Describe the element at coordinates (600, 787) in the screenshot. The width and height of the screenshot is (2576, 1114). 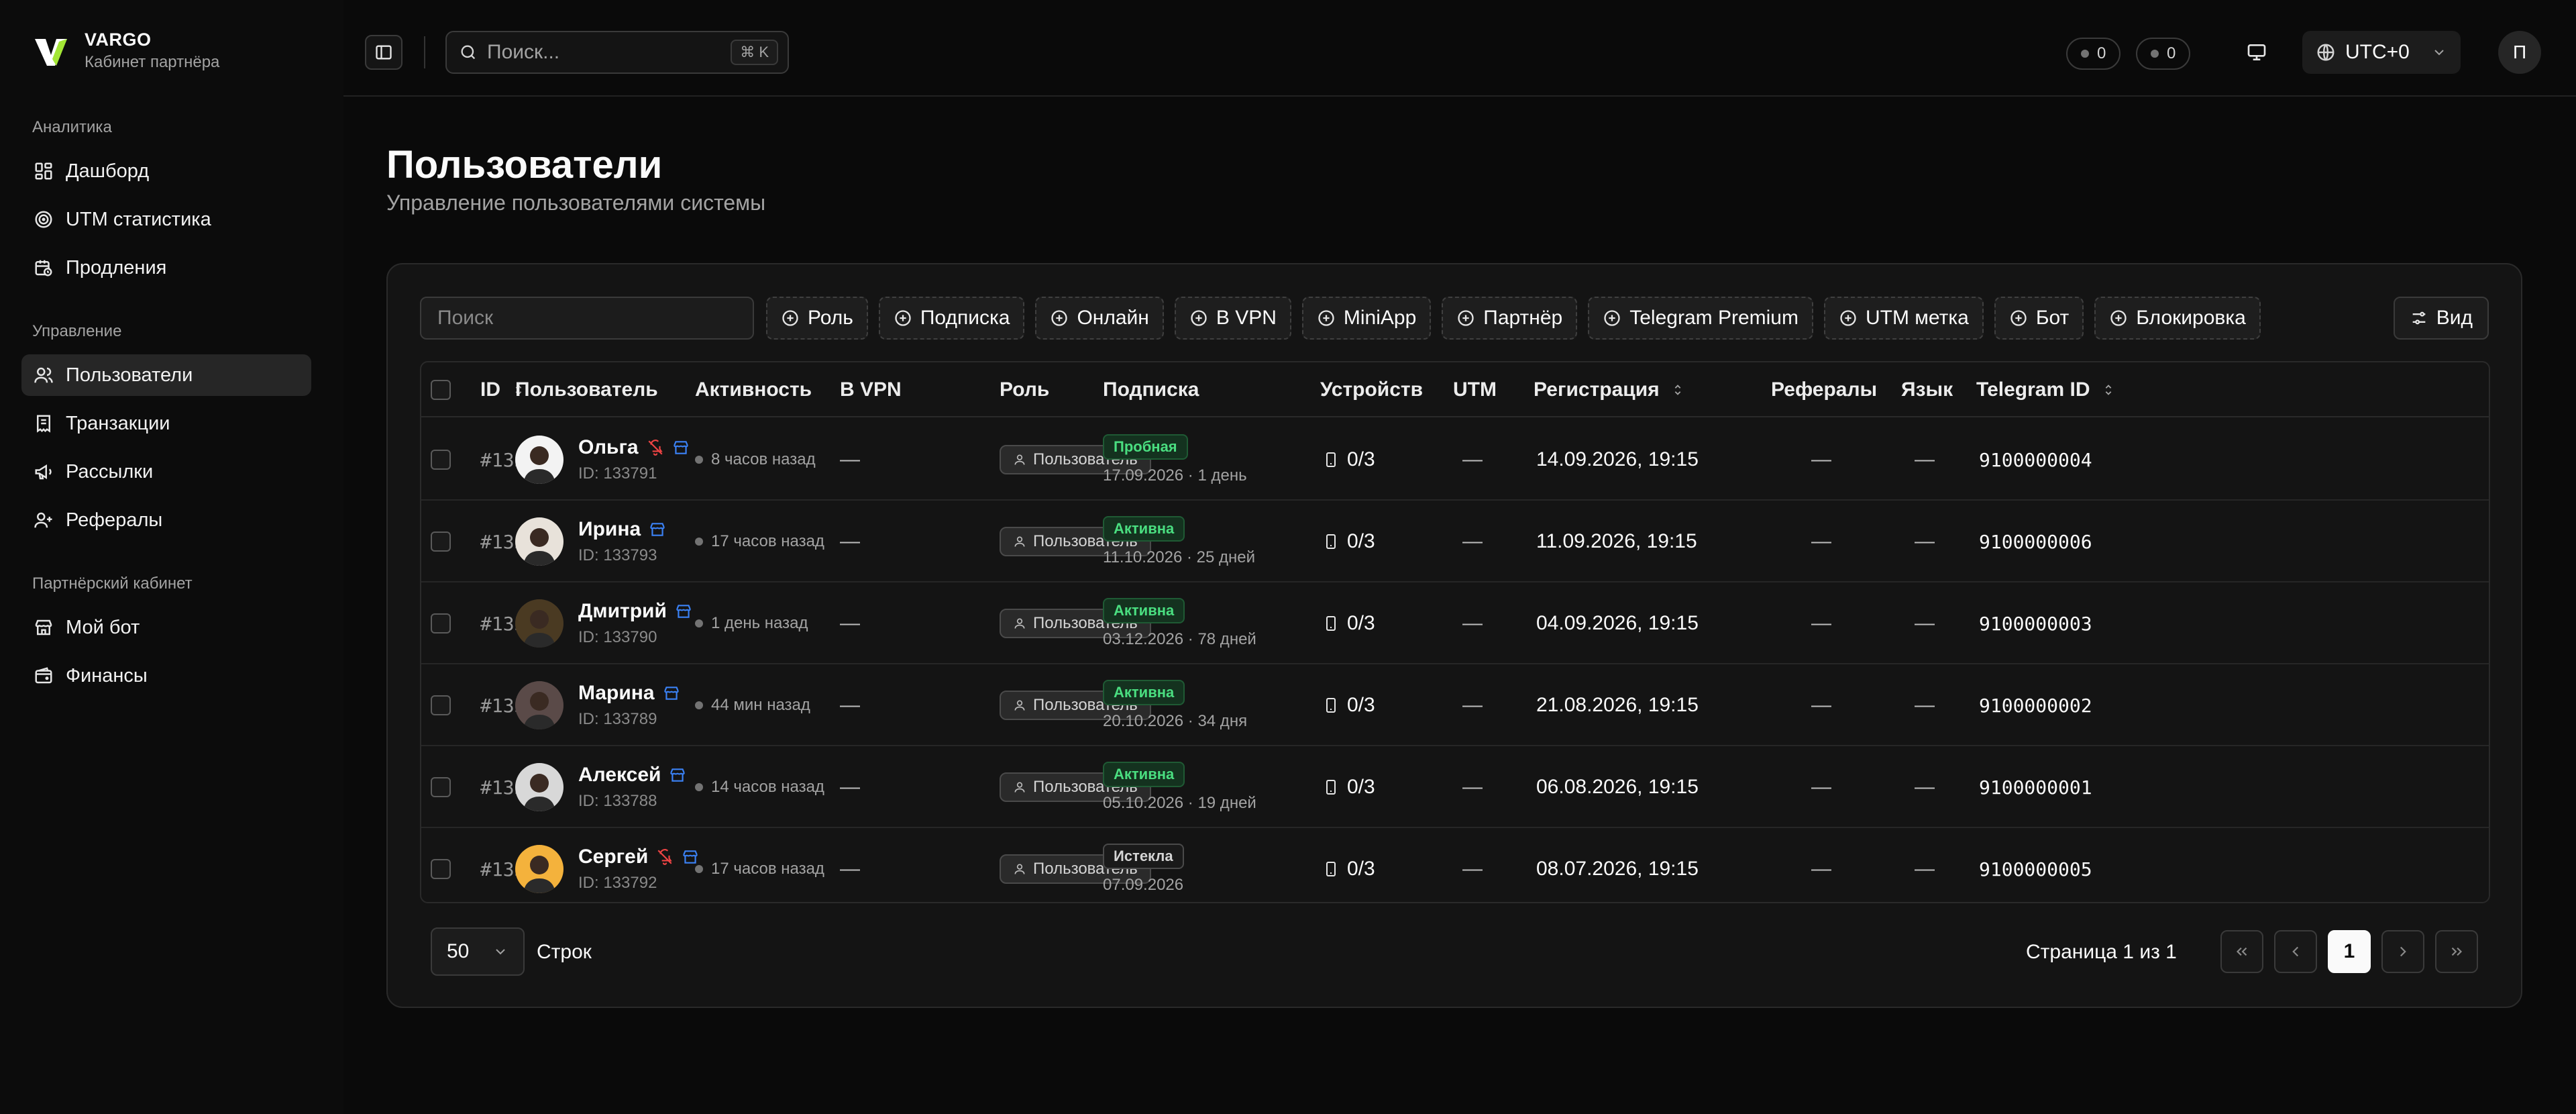
I see `user-cell: Алексей ID: 133788` at that location.